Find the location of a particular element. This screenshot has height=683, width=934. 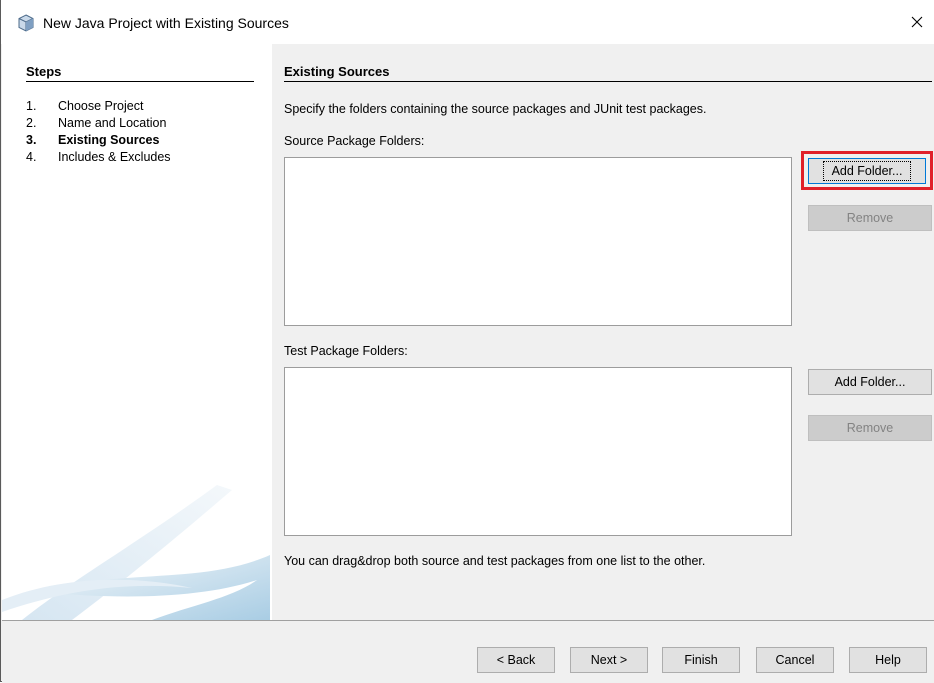

step-item-current: 3. Existing Sources is located at coordinates (93, 140).